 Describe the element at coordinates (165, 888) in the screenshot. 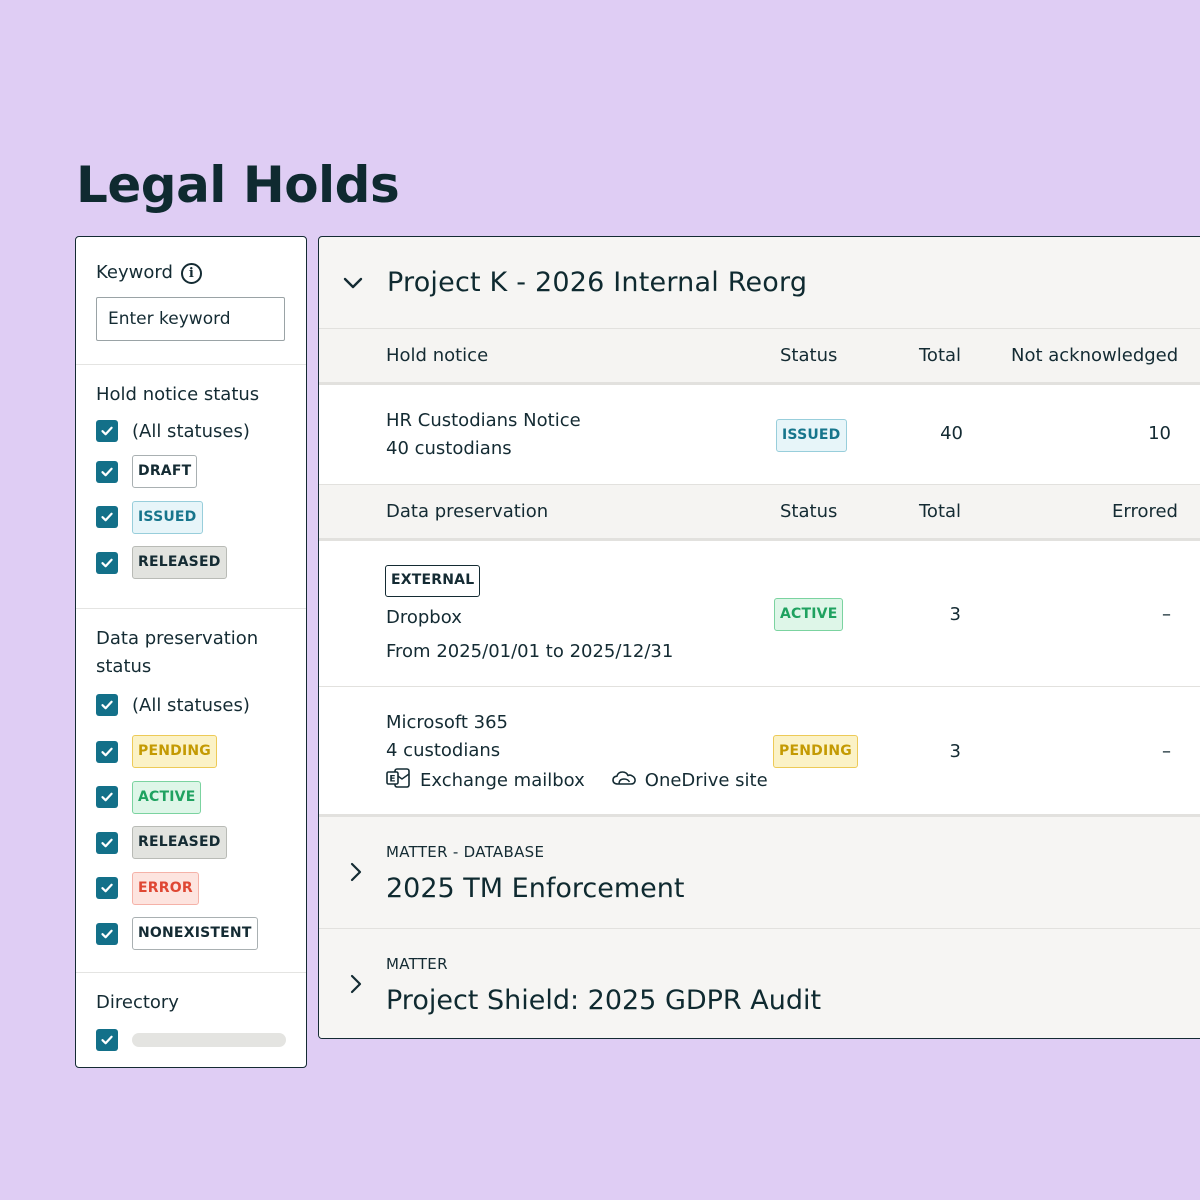

I see `error-badge: ERROR` at that location.